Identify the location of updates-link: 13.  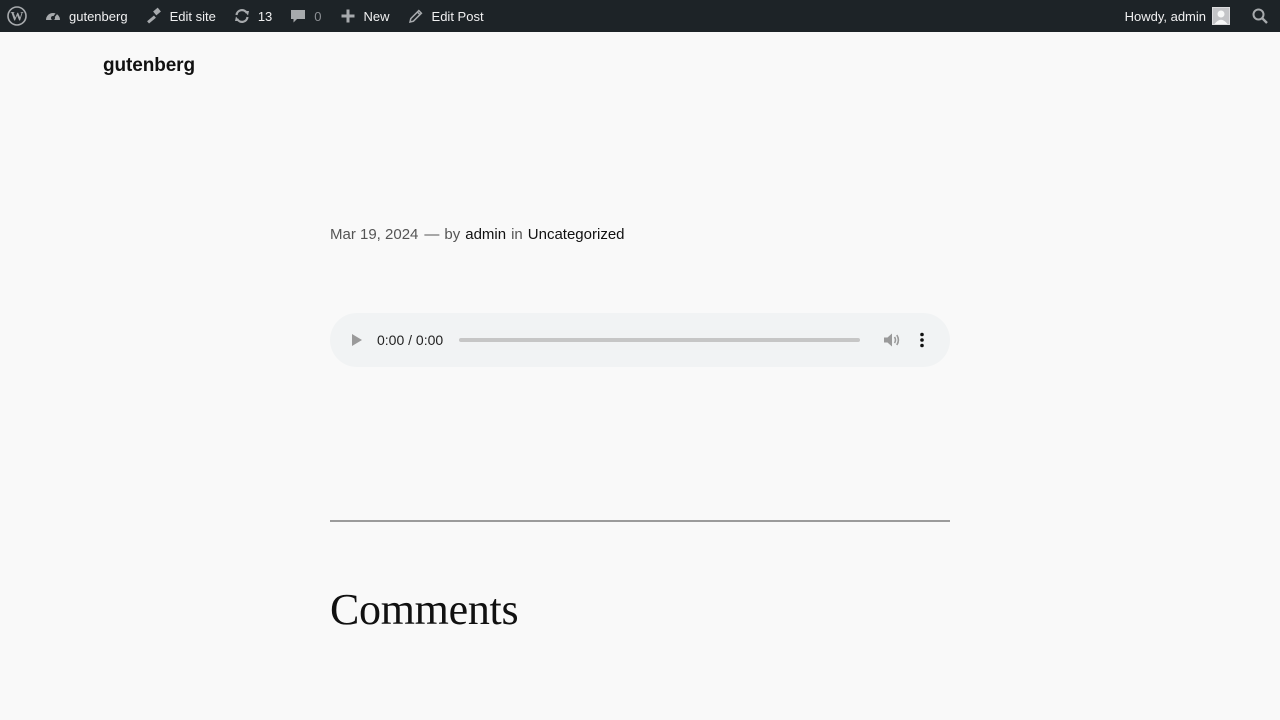
(252, 16).